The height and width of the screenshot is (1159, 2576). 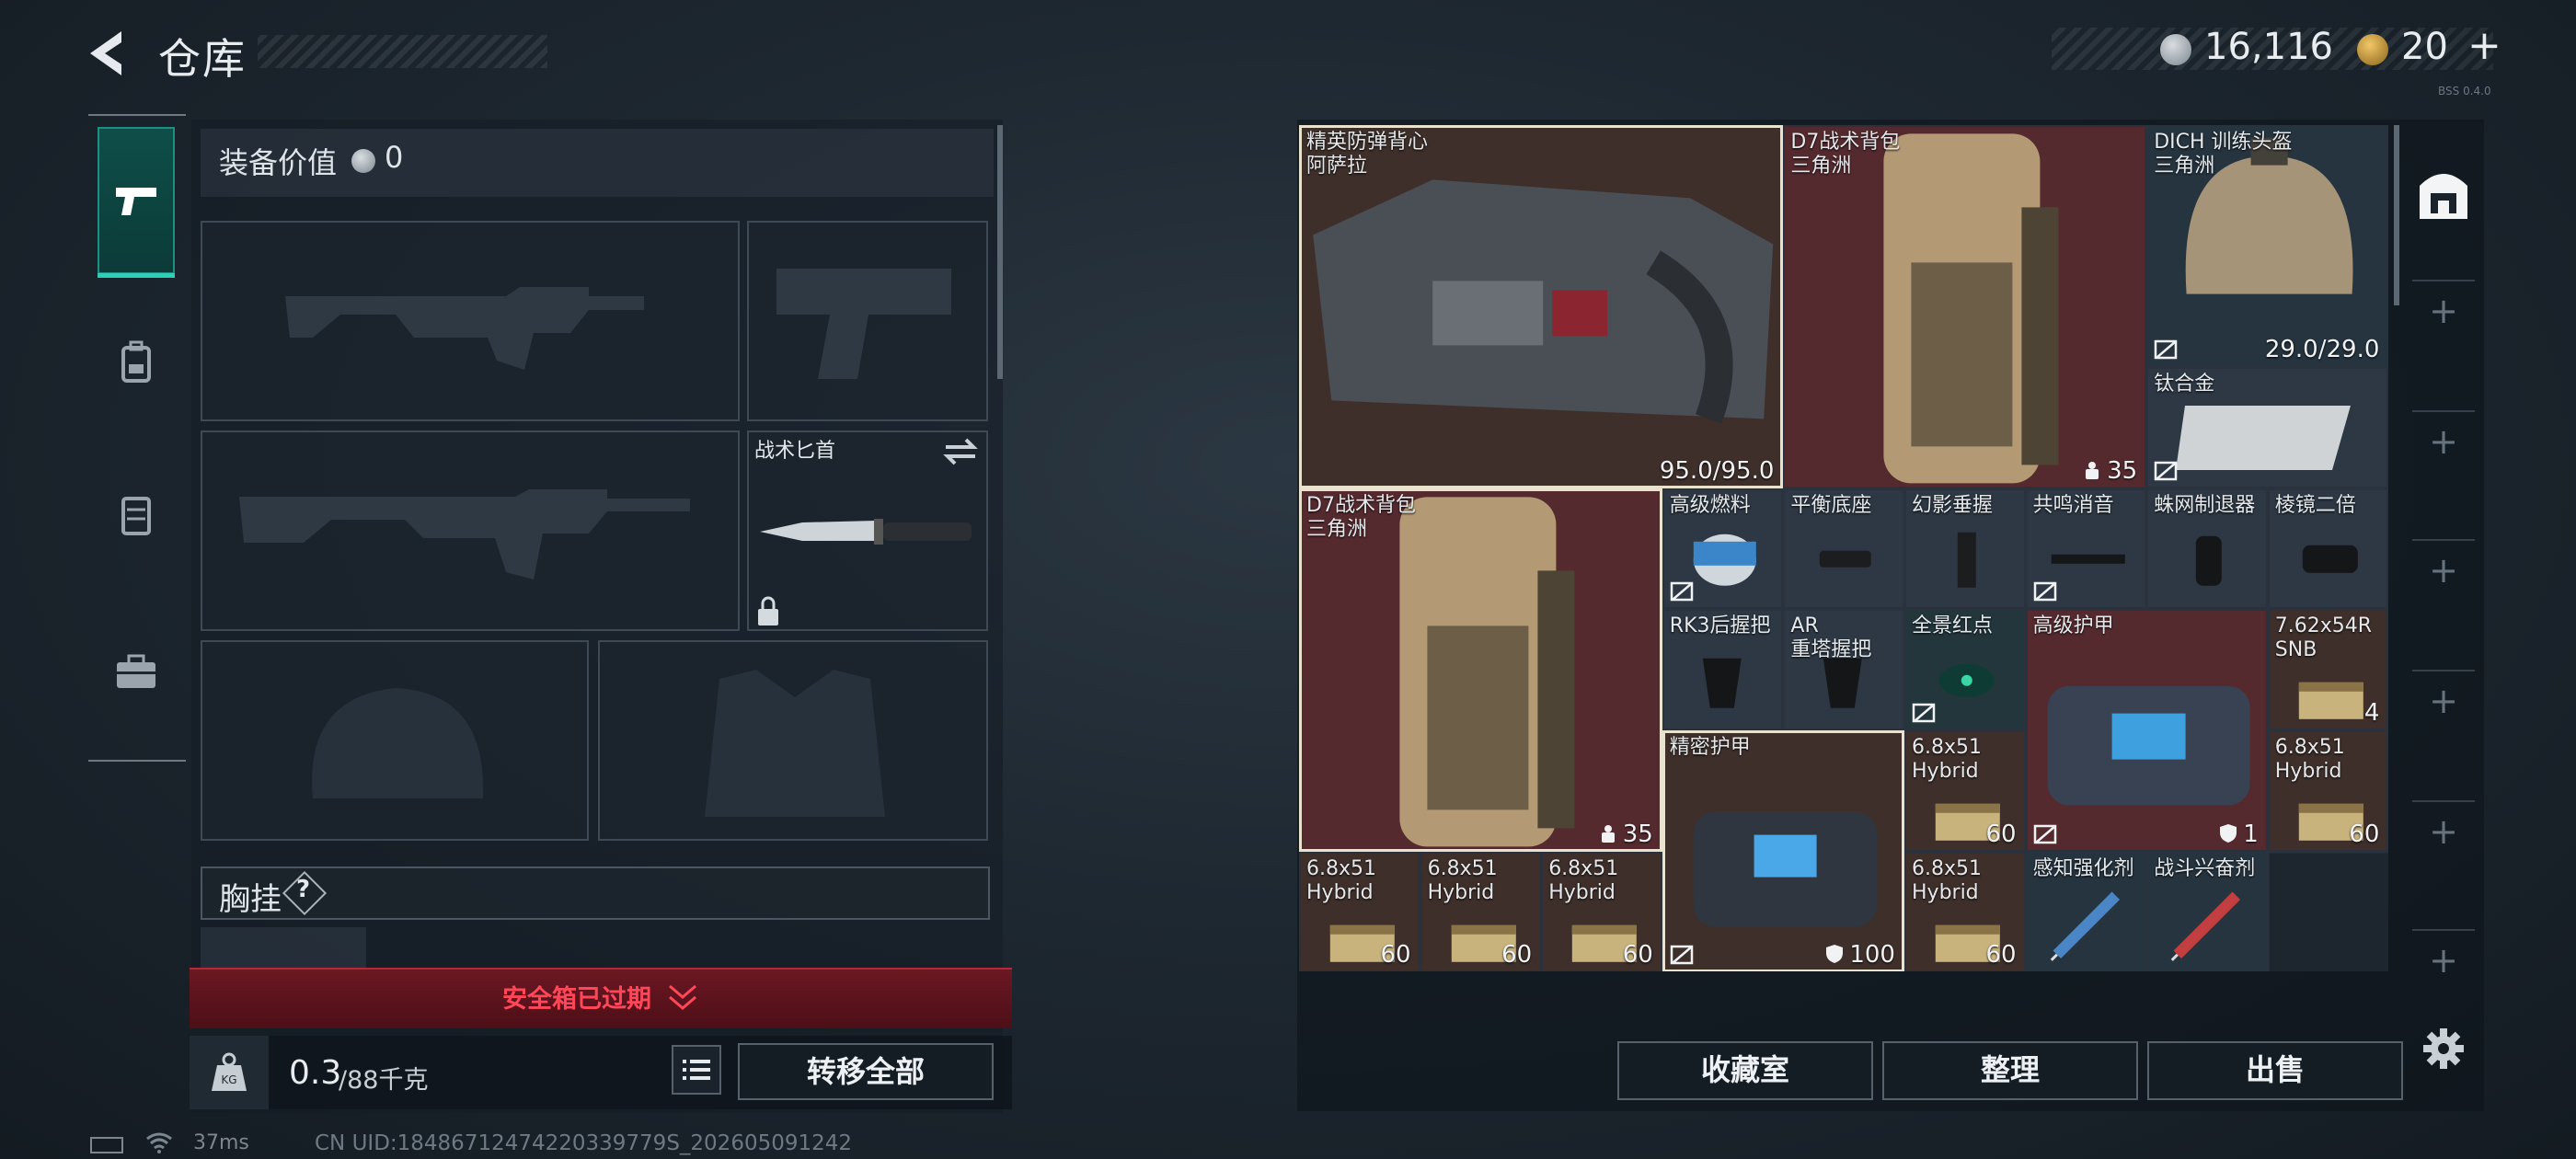 What do you see at coordinates (1710, 747) in the screenshot?
I see `item-name: 精密护甲` at bounding box center [1710, 747].